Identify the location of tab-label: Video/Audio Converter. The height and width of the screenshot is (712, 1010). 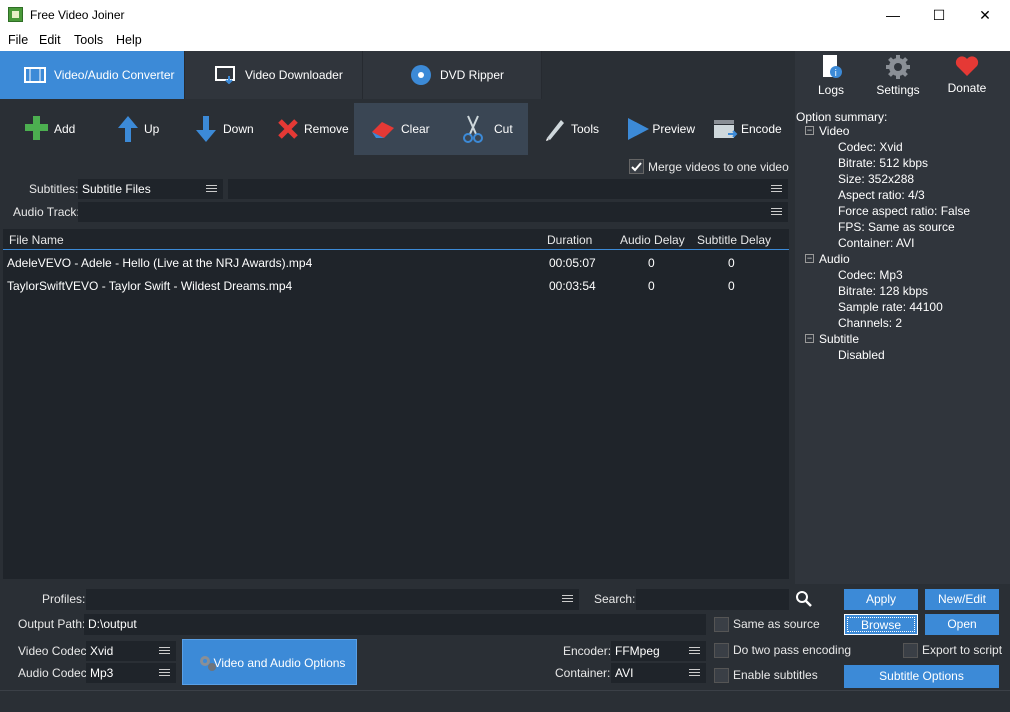
(114, 75).